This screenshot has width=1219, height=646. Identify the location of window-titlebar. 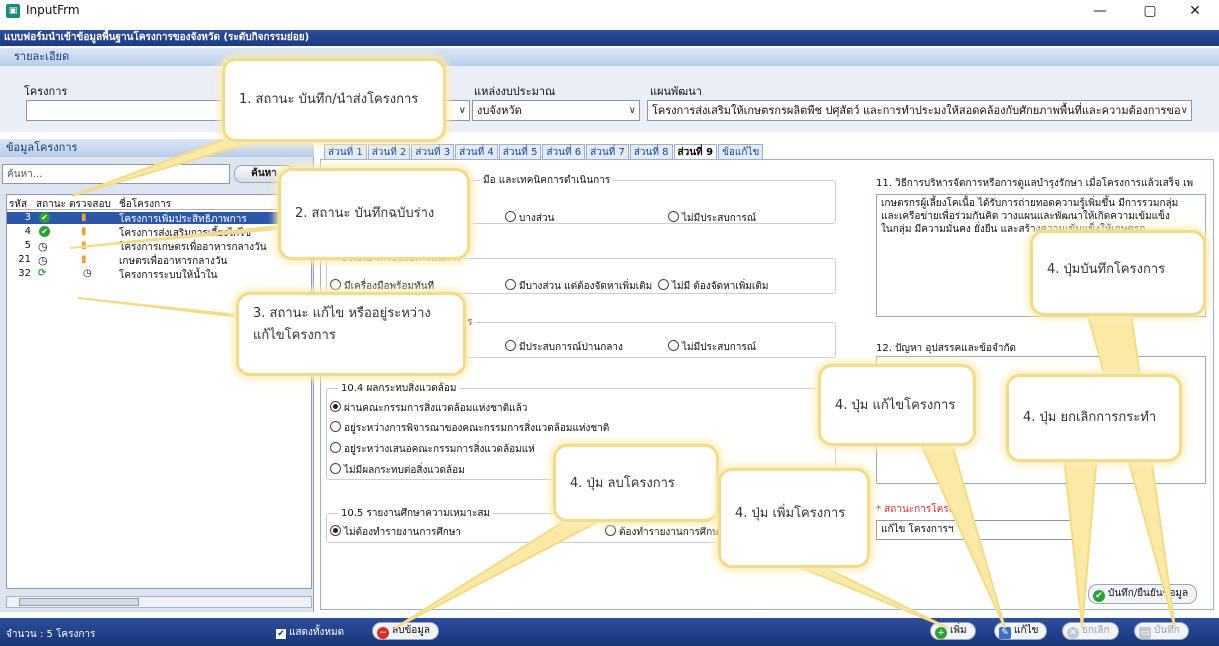
(609, 11).